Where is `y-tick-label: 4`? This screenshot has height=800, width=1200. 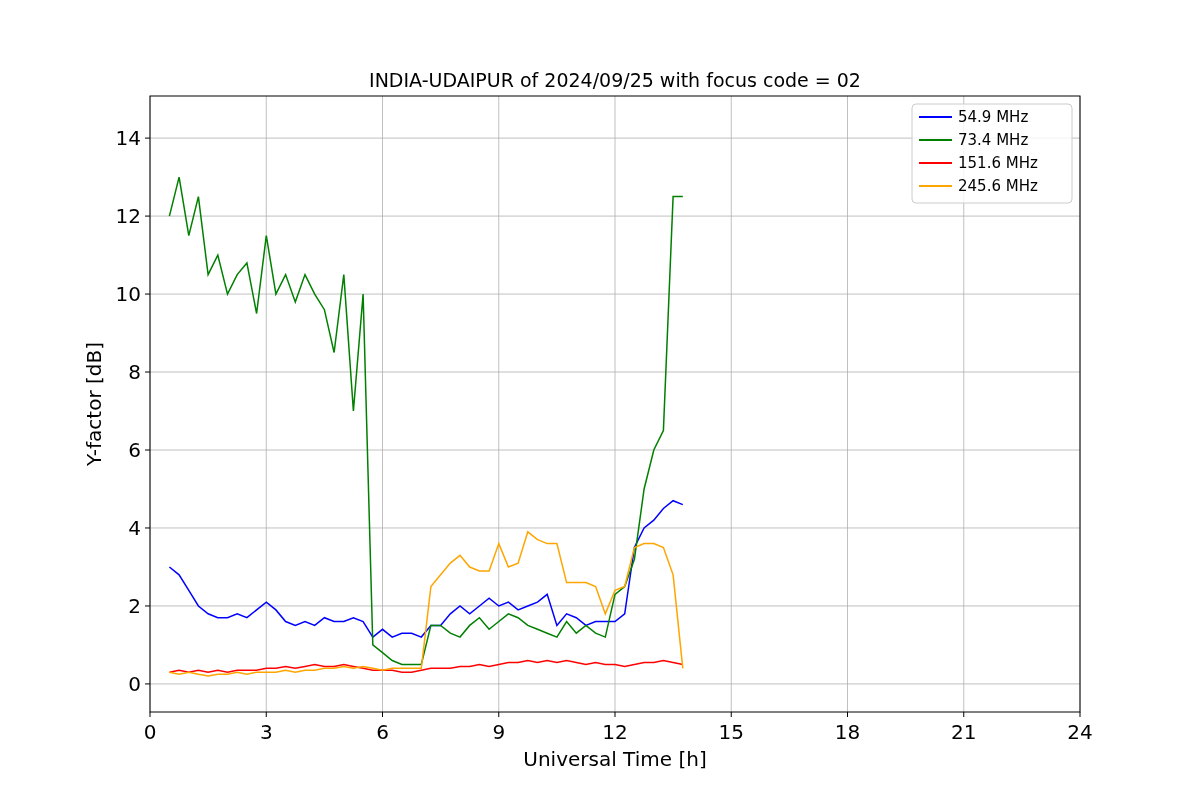 y-tick-label: 4 is located at coordinates (134, 528).